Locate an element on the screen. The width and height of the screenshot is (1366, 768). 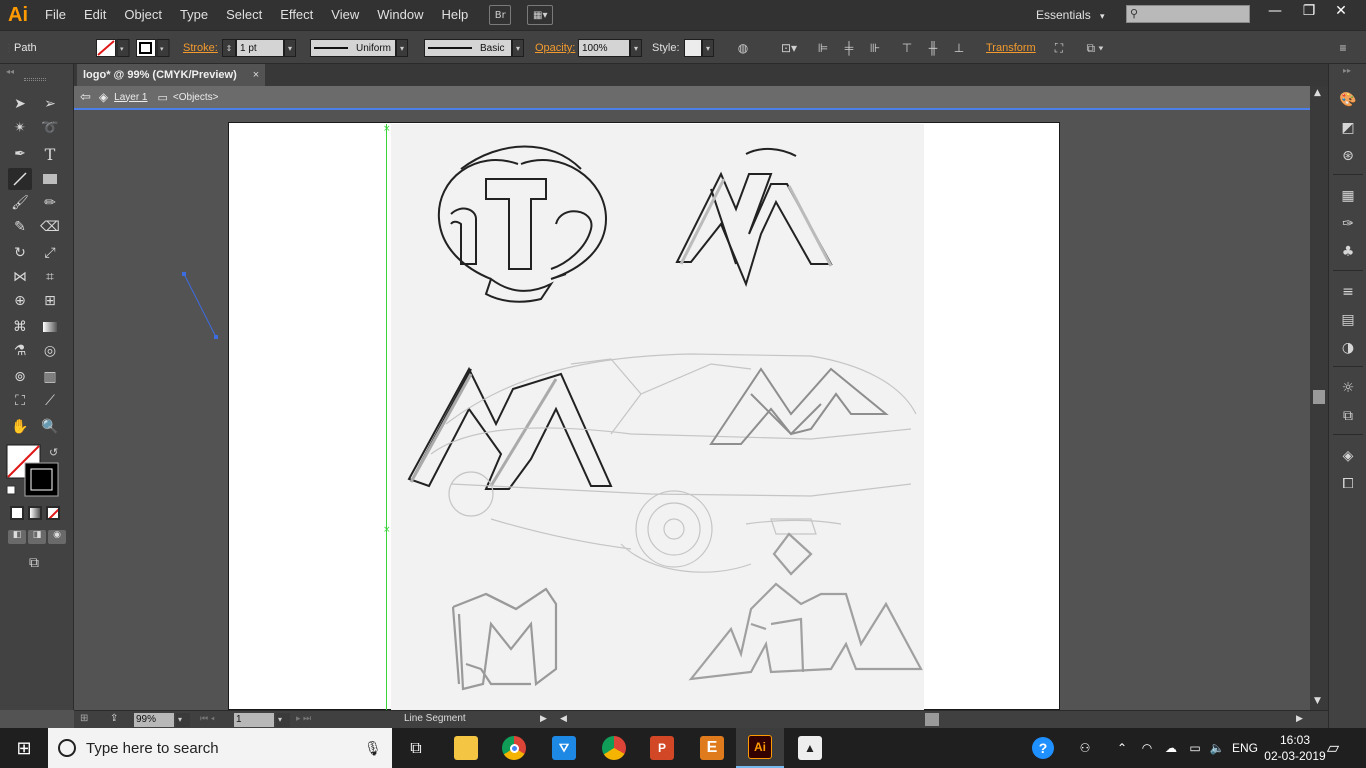
bridge-button: Br is located at coordinates (500, 15).